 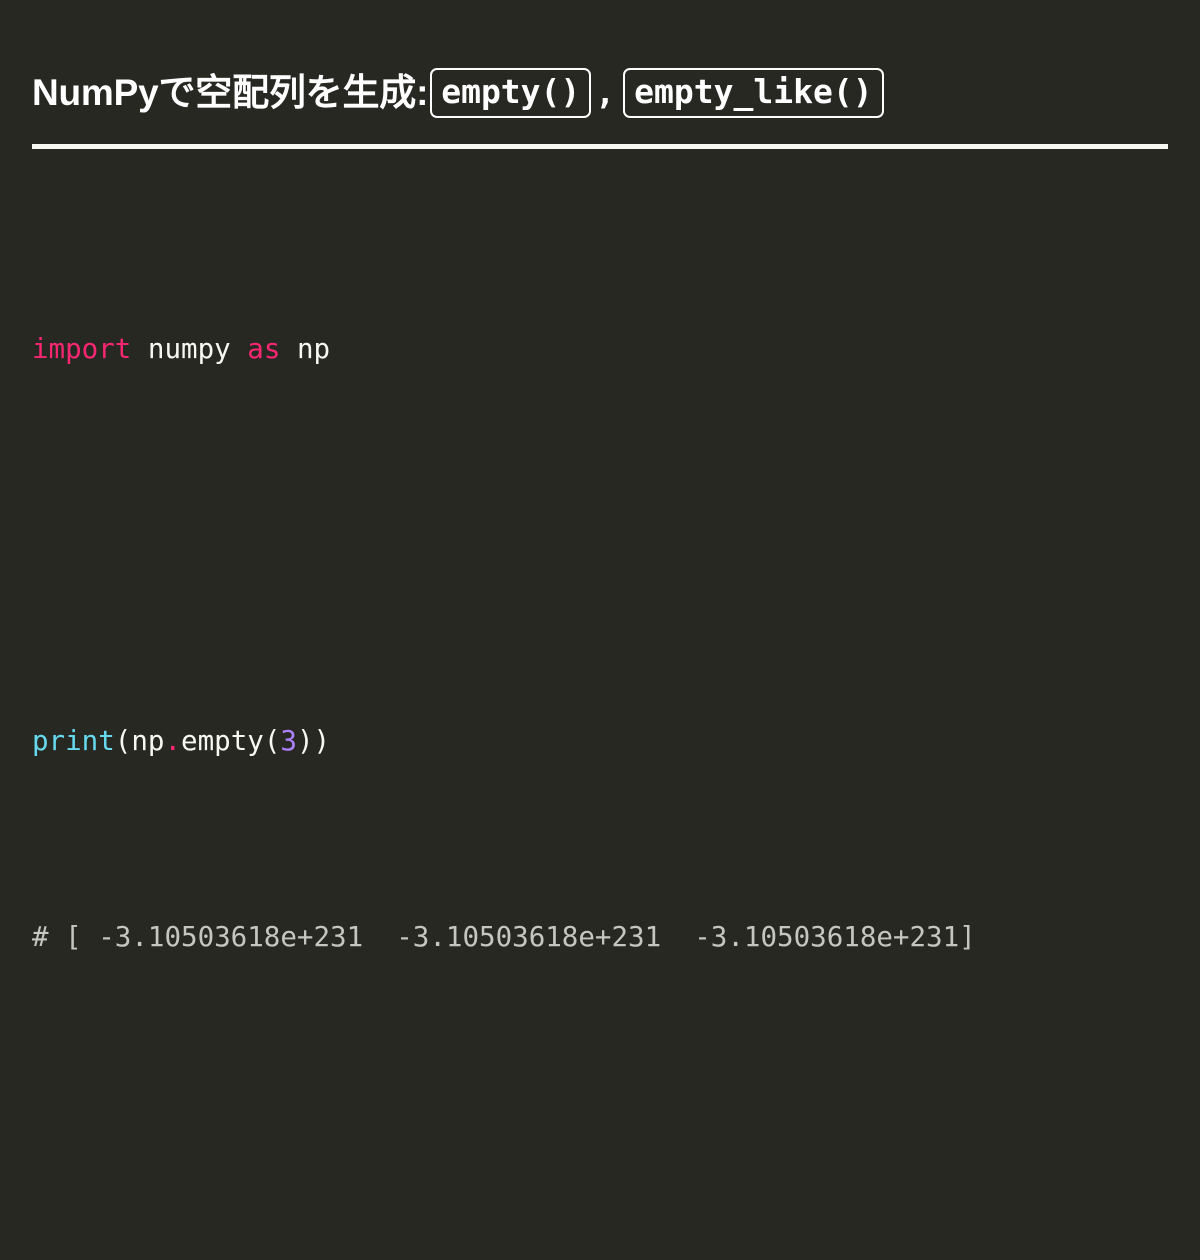 What do you see at coordinates (608, 741) in the screenshot?
I see `code-line-print-empty-3: print(np.empty(3))` at bounding box center [608, 741].